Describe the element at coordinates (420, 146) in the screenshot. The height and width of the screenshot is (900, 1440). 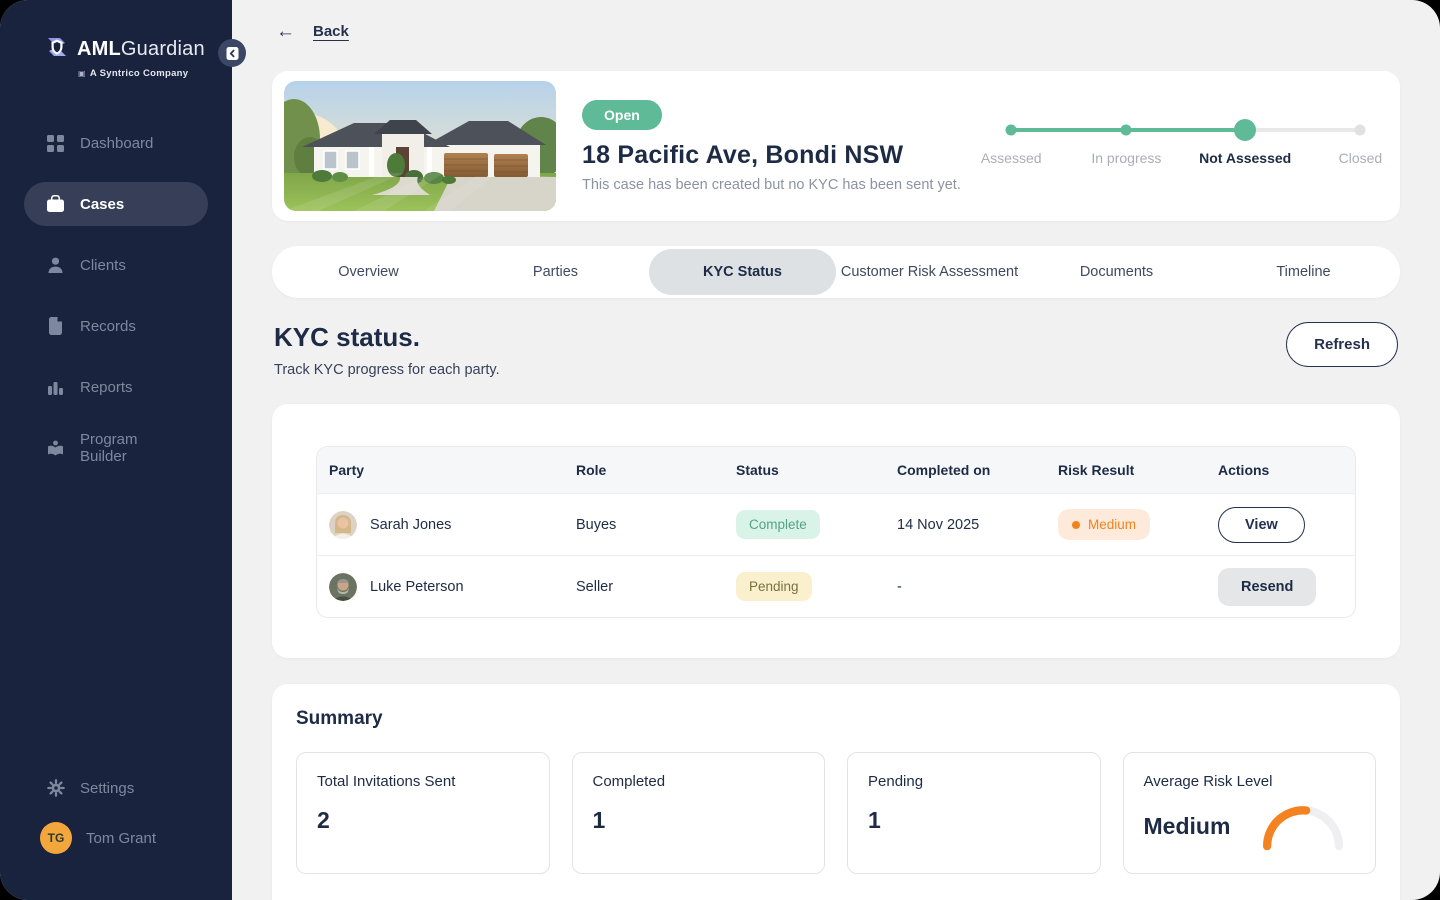
I see `property-photo` at that location.